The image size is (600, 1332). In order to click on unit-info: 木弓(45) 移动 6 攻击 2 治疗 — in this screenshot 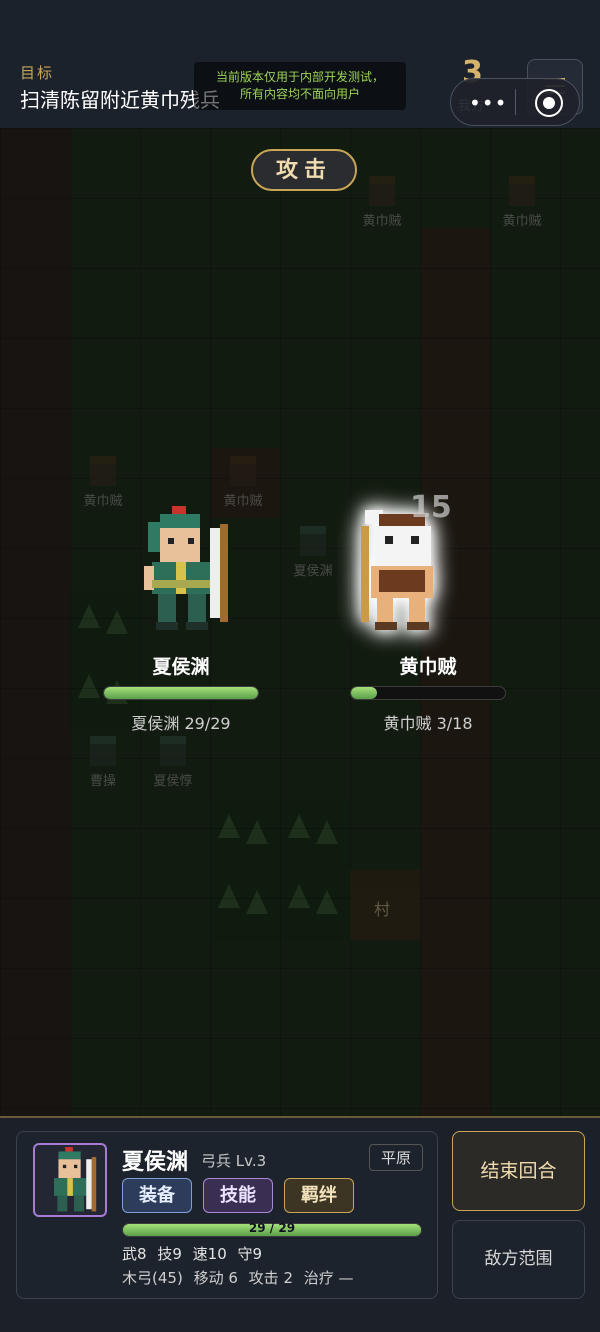, I will do `click(241, 1277)`.